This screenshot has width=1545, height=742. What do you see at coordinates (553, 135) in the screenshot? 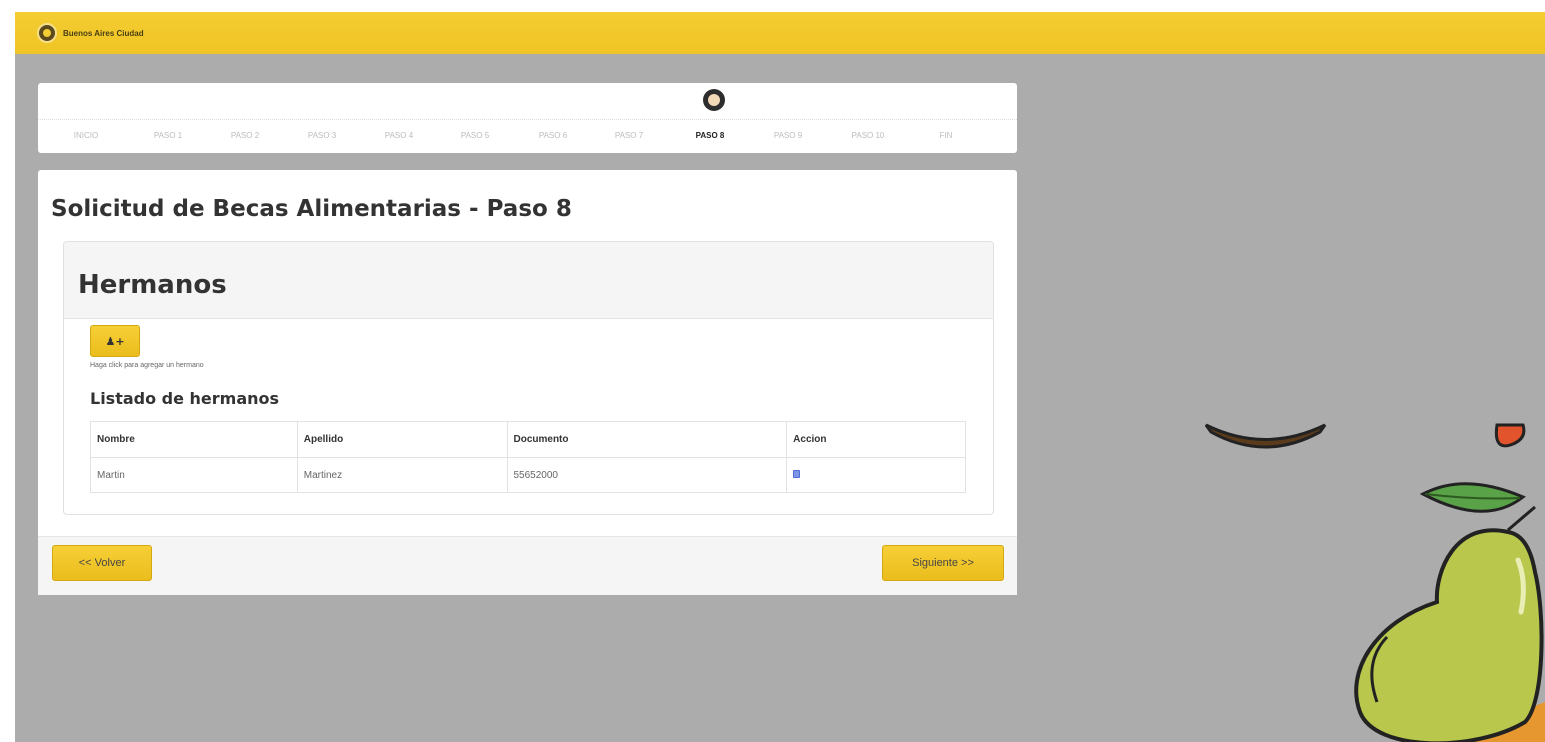
I see `step-paso-6: PASO 6` at bounding box center [553, 135].